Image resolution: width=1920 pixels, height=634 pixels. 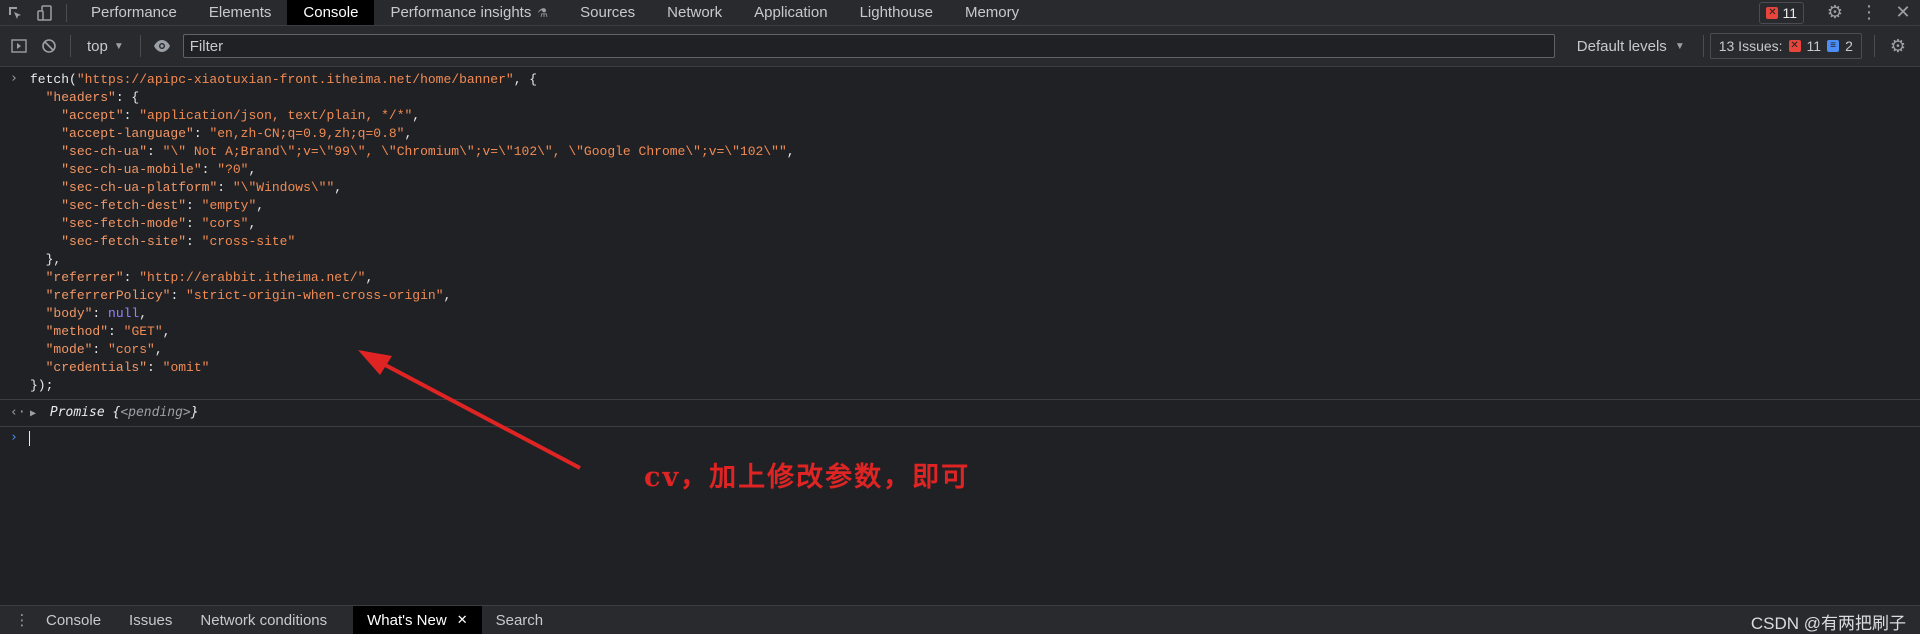 What do you see at coordinates (1869, 12) in the screenshot?
I see `more-options-icon: ⋮` at bounding box center [1869, 12].